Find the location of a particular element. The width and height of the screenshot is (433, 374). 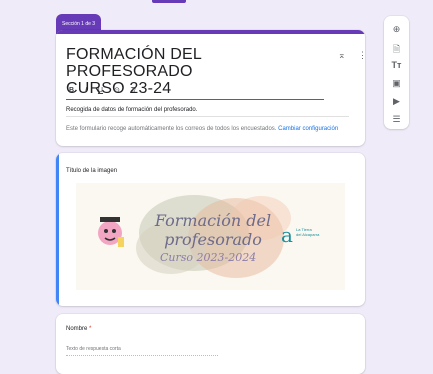

header-accent-bar is located at coordinates (210, 32).